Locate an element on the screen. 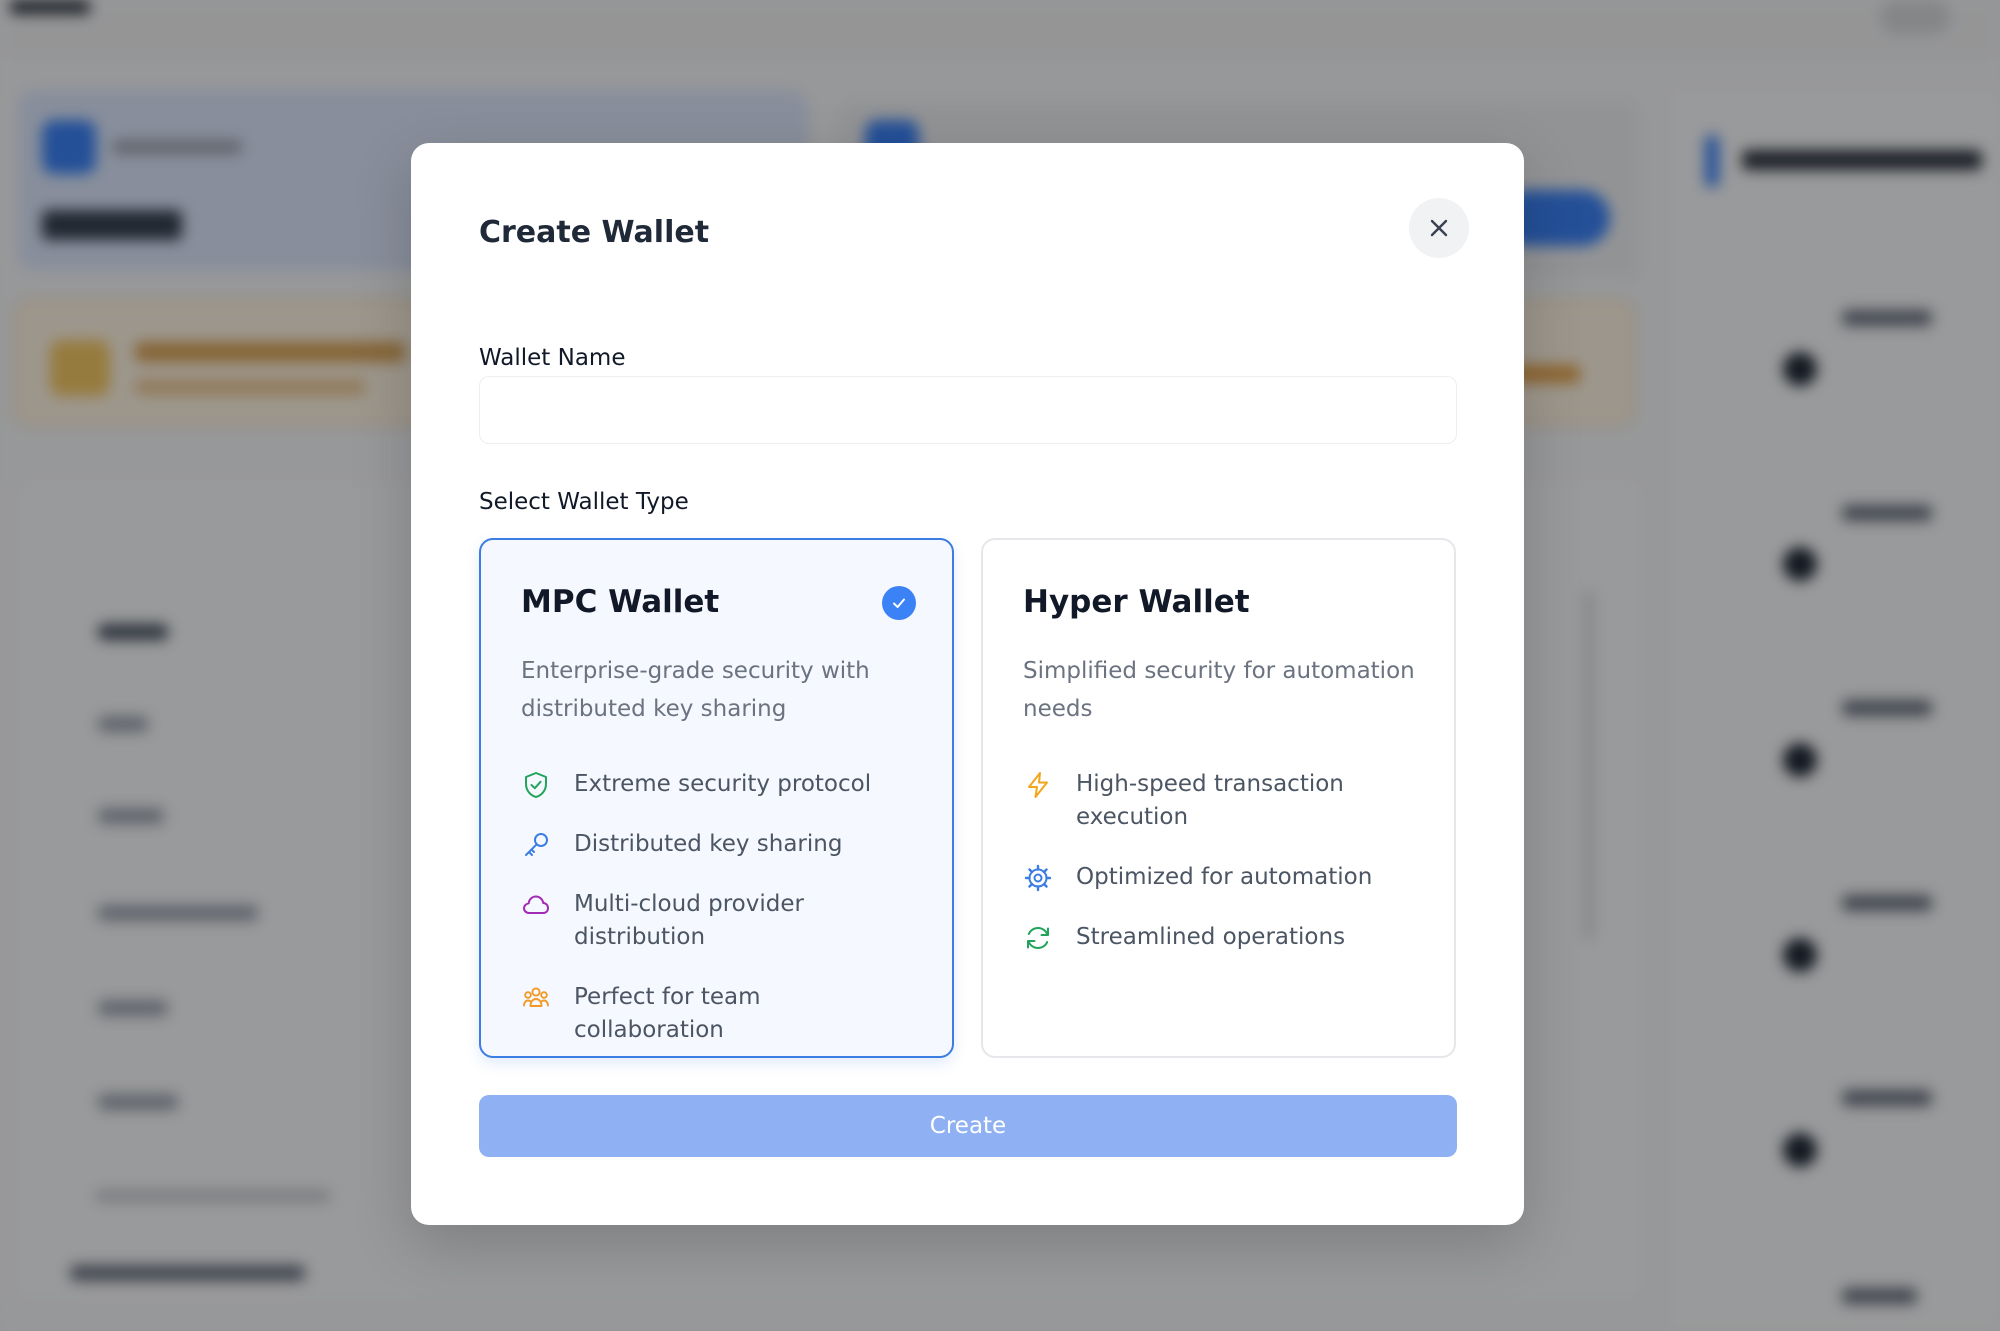 The width and height of the screenshot is (2000, 1331). feature-label: Optimized for automation is located at coordinates (1224, 877).